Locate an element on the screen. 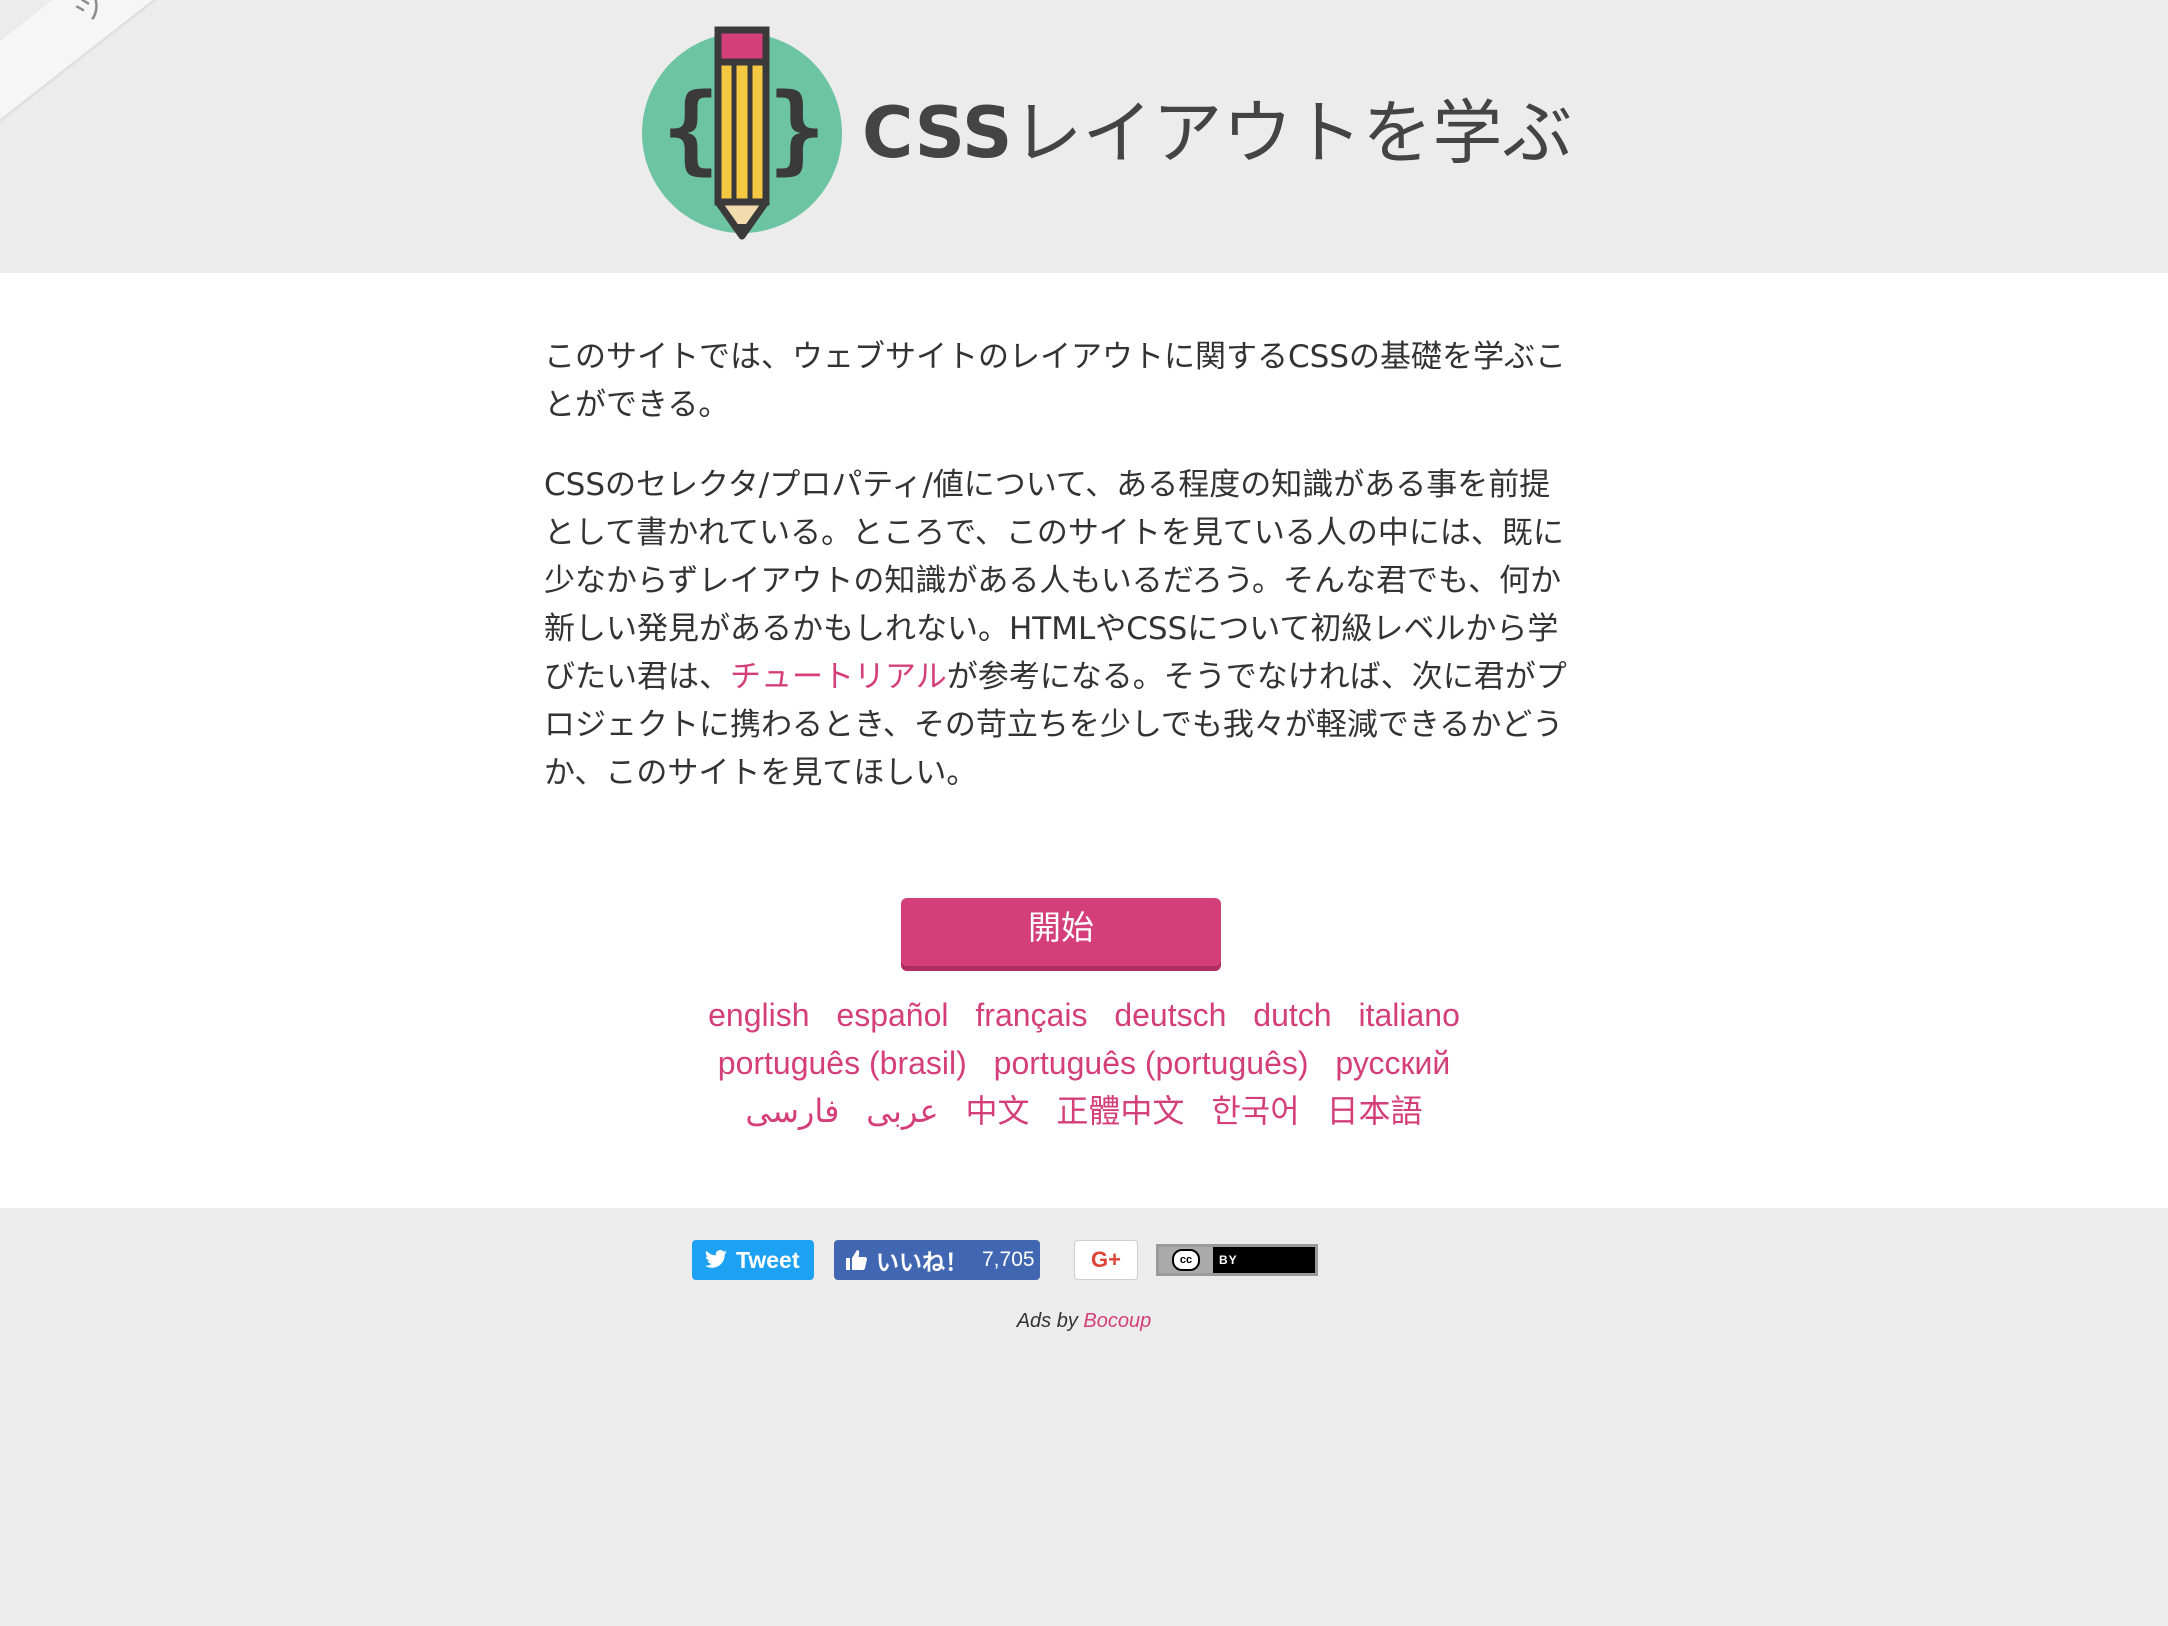 Image resolution: width=2168 pixels, height=1626 pixels. start-button: 開始 is located at coordinates (1061, 932).